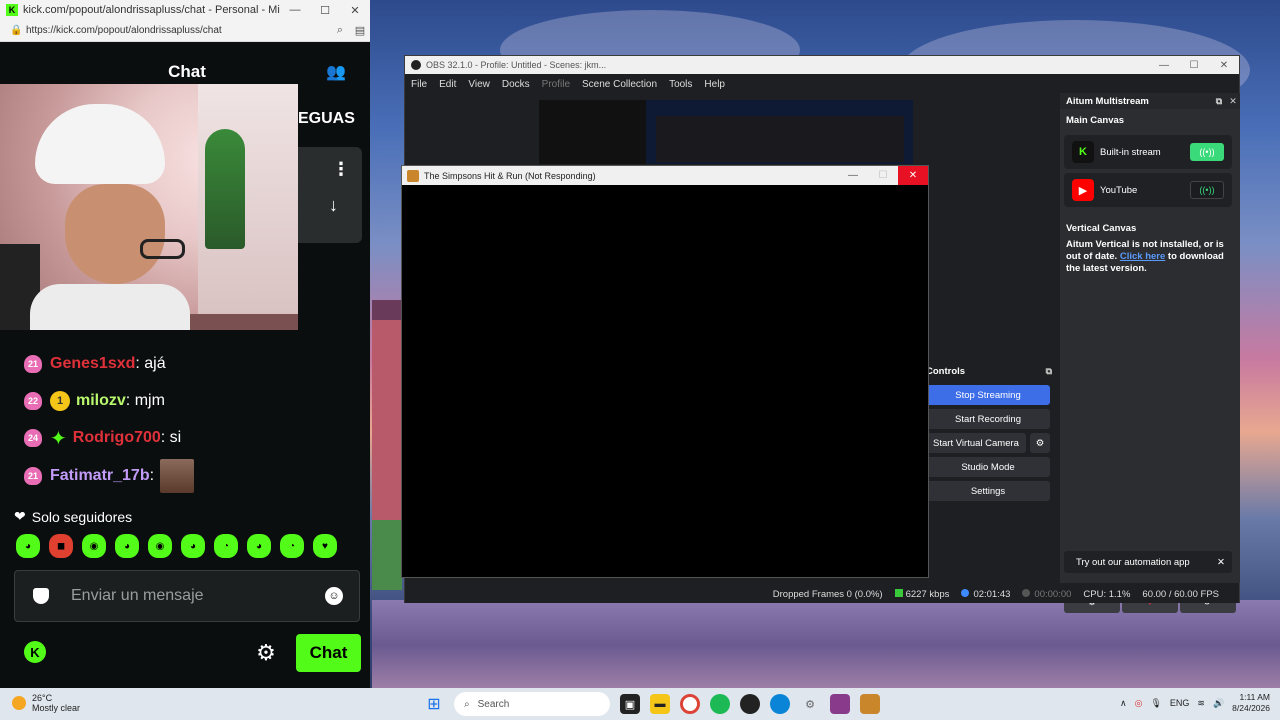 The image size is (1280, 720). Describe the element at coordinates (333, 205) in the screenshot. I see `arrow-down-icon: ↓` at that location.